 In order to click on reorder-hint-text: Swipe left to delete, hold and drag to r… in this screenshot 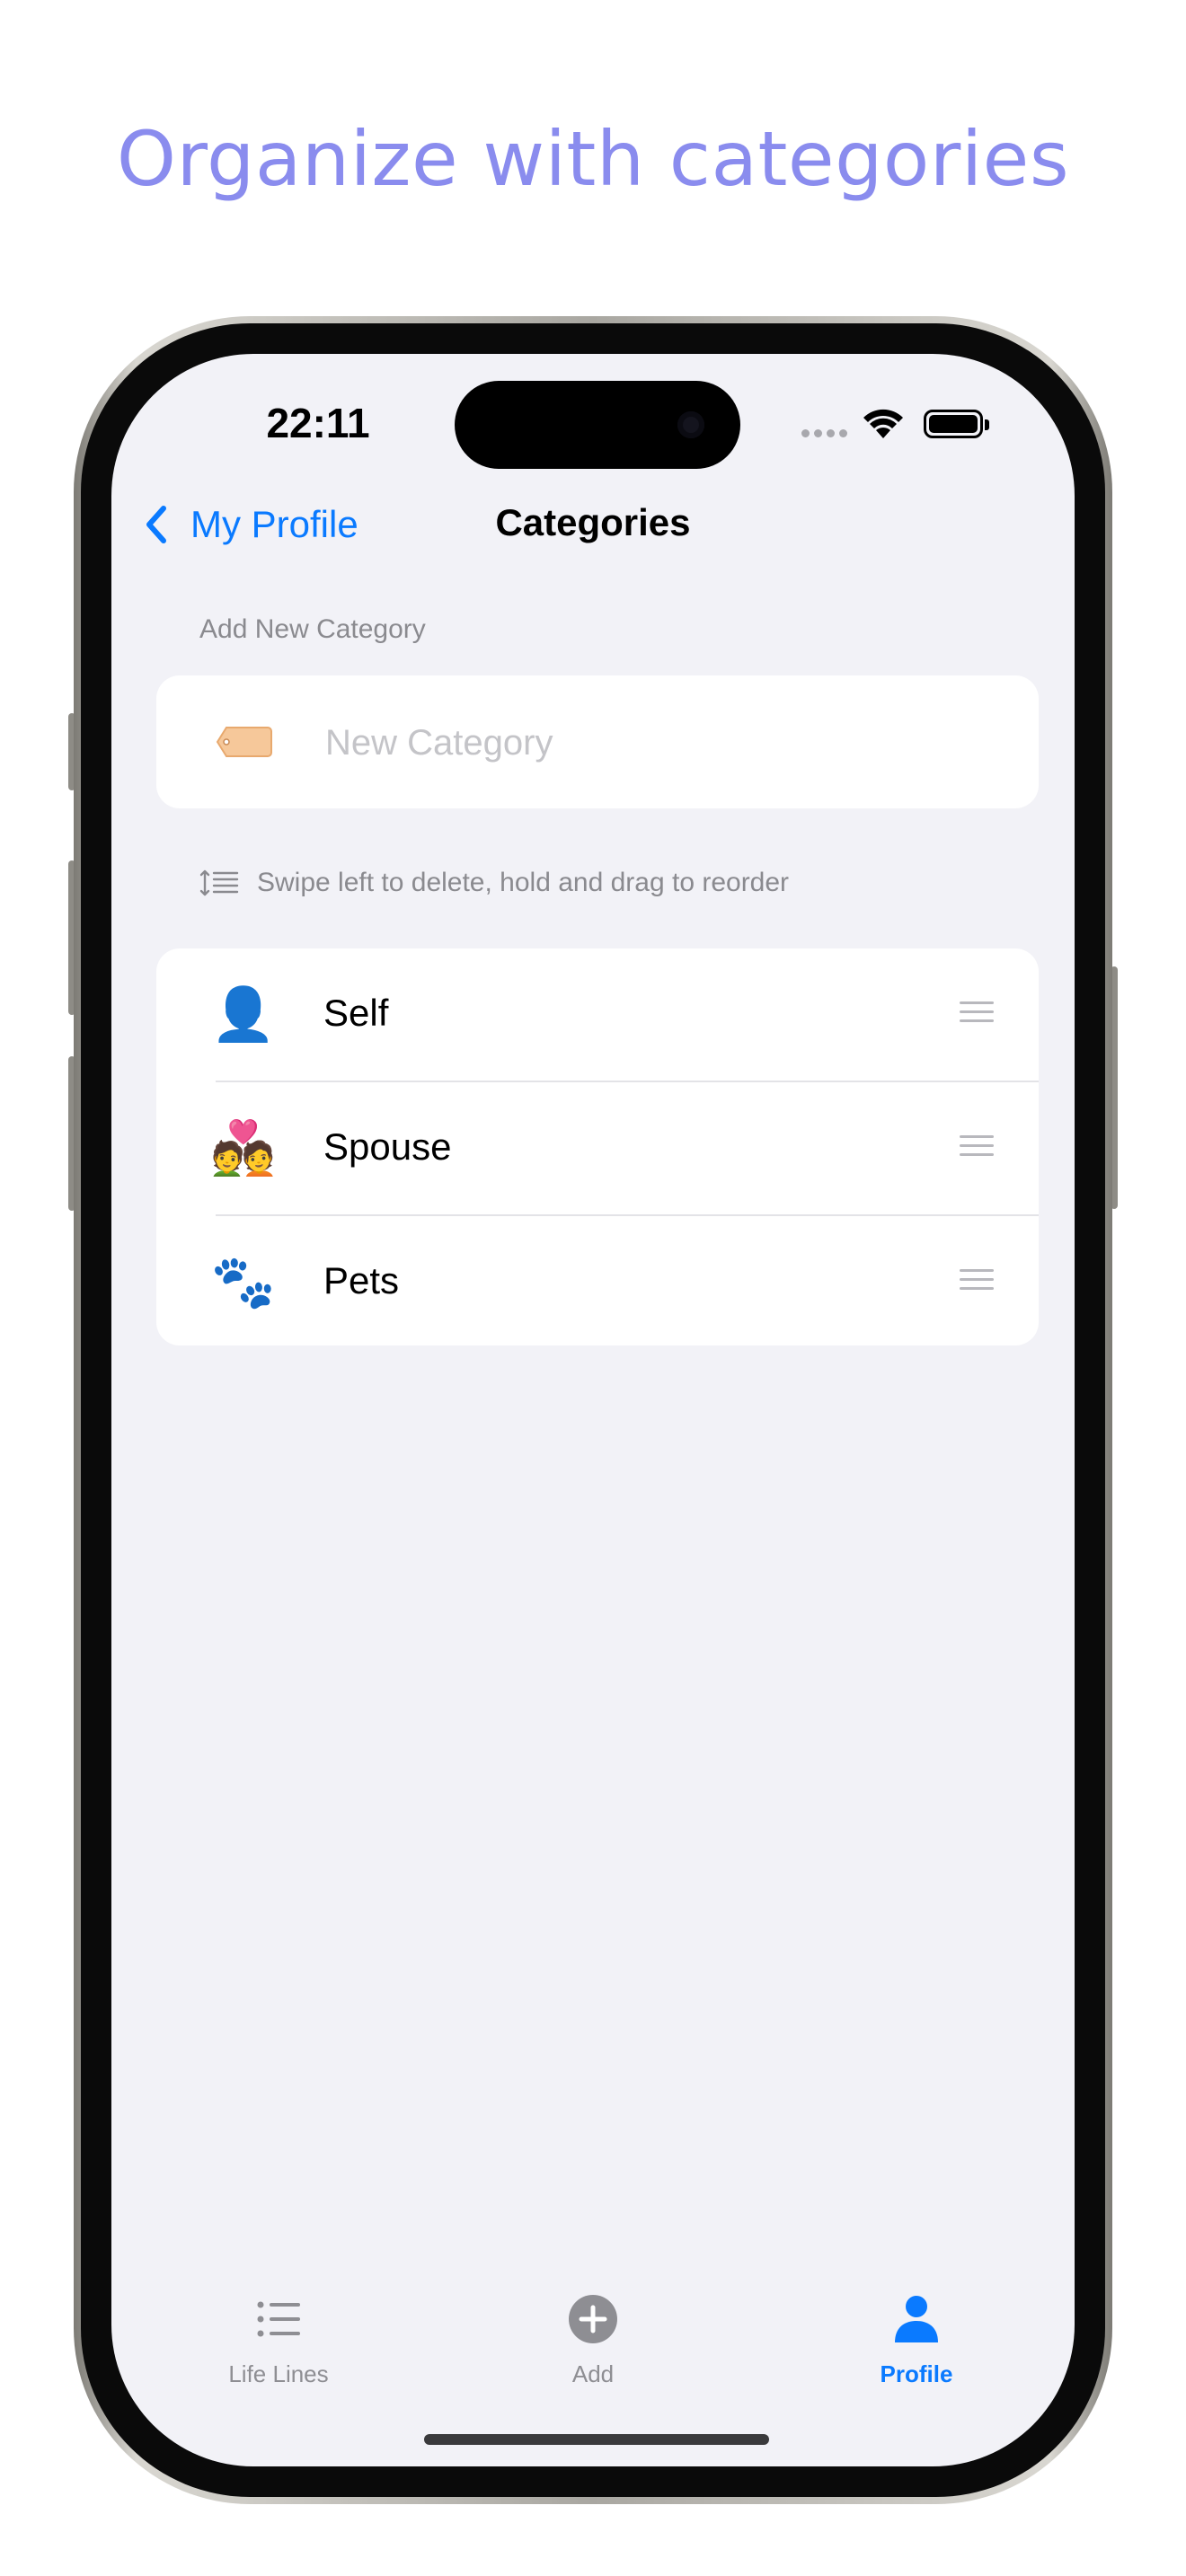, I will do `click(523, 882)`.